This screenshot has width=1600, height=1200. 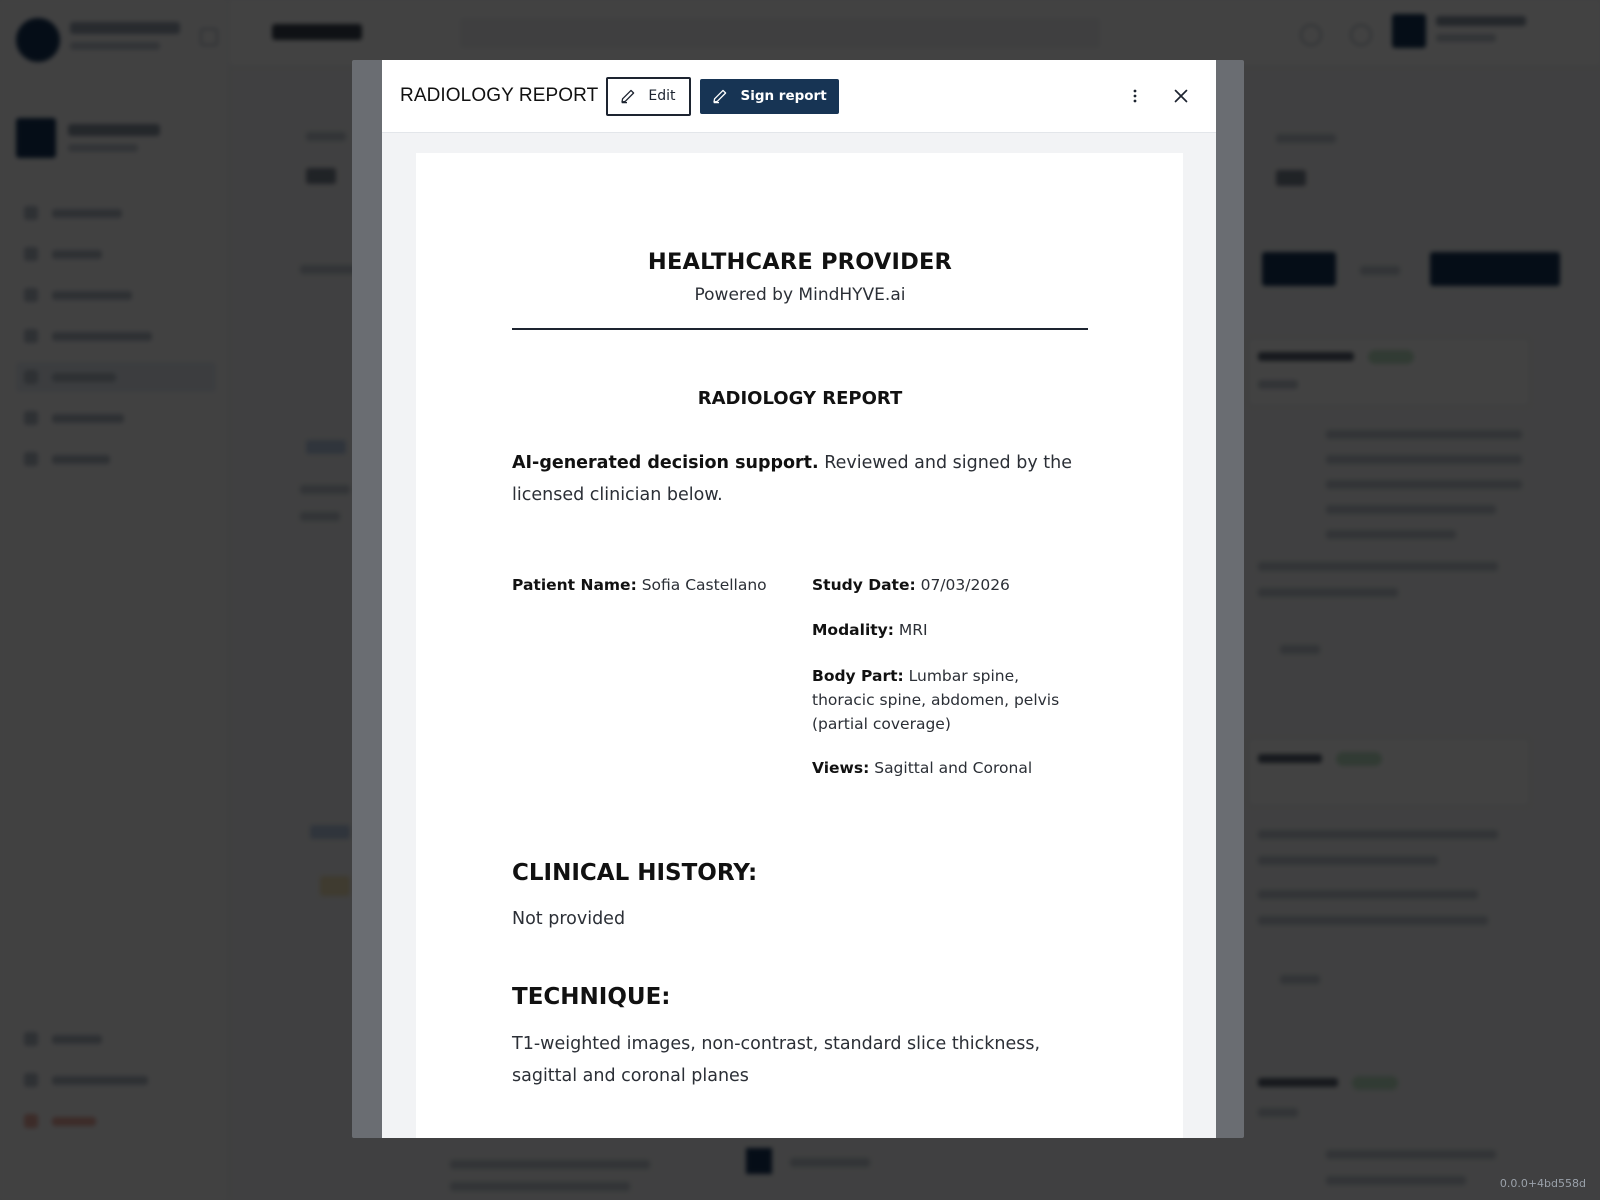 I want to click on study-date-field: Study Date: 07/03/2026, so click(x=942, y=585).